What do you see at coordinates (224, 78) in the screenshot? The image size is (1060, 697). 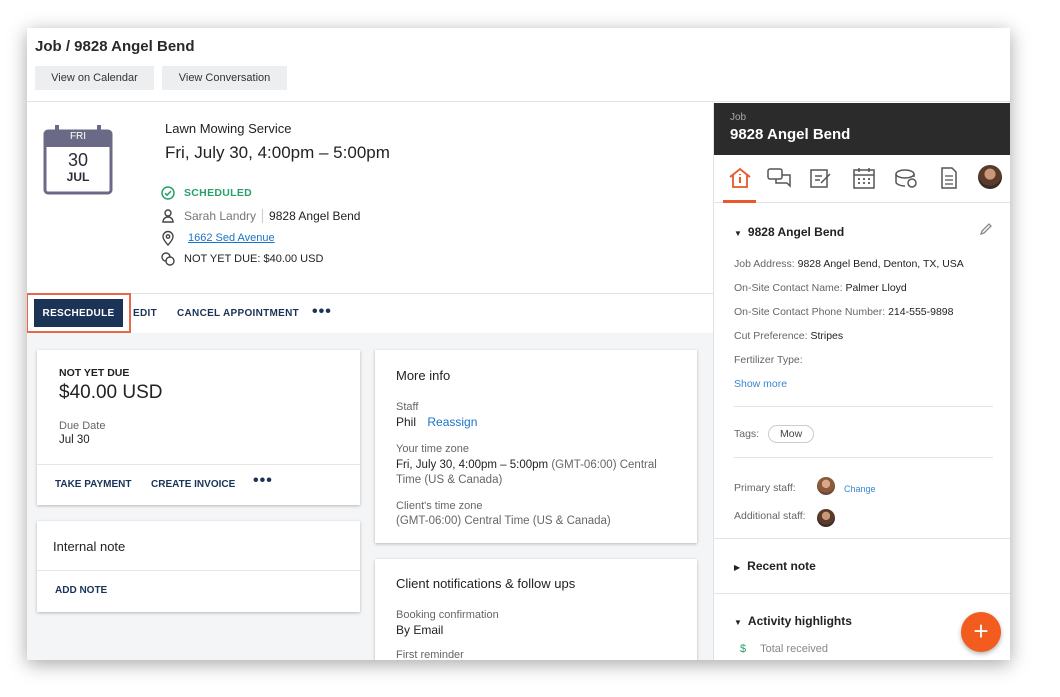 I see `view-conversation-button: View Conversation` at bounding box center [224, 78].